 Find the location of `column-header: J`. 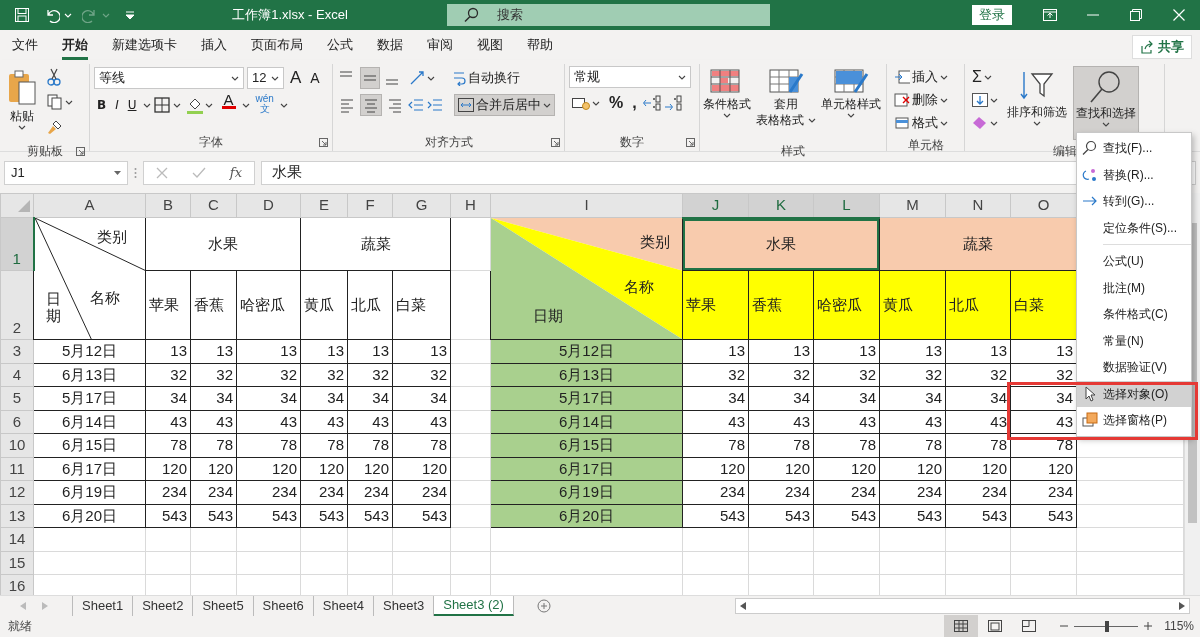

column-header: J is located at coordinates (715, 205).